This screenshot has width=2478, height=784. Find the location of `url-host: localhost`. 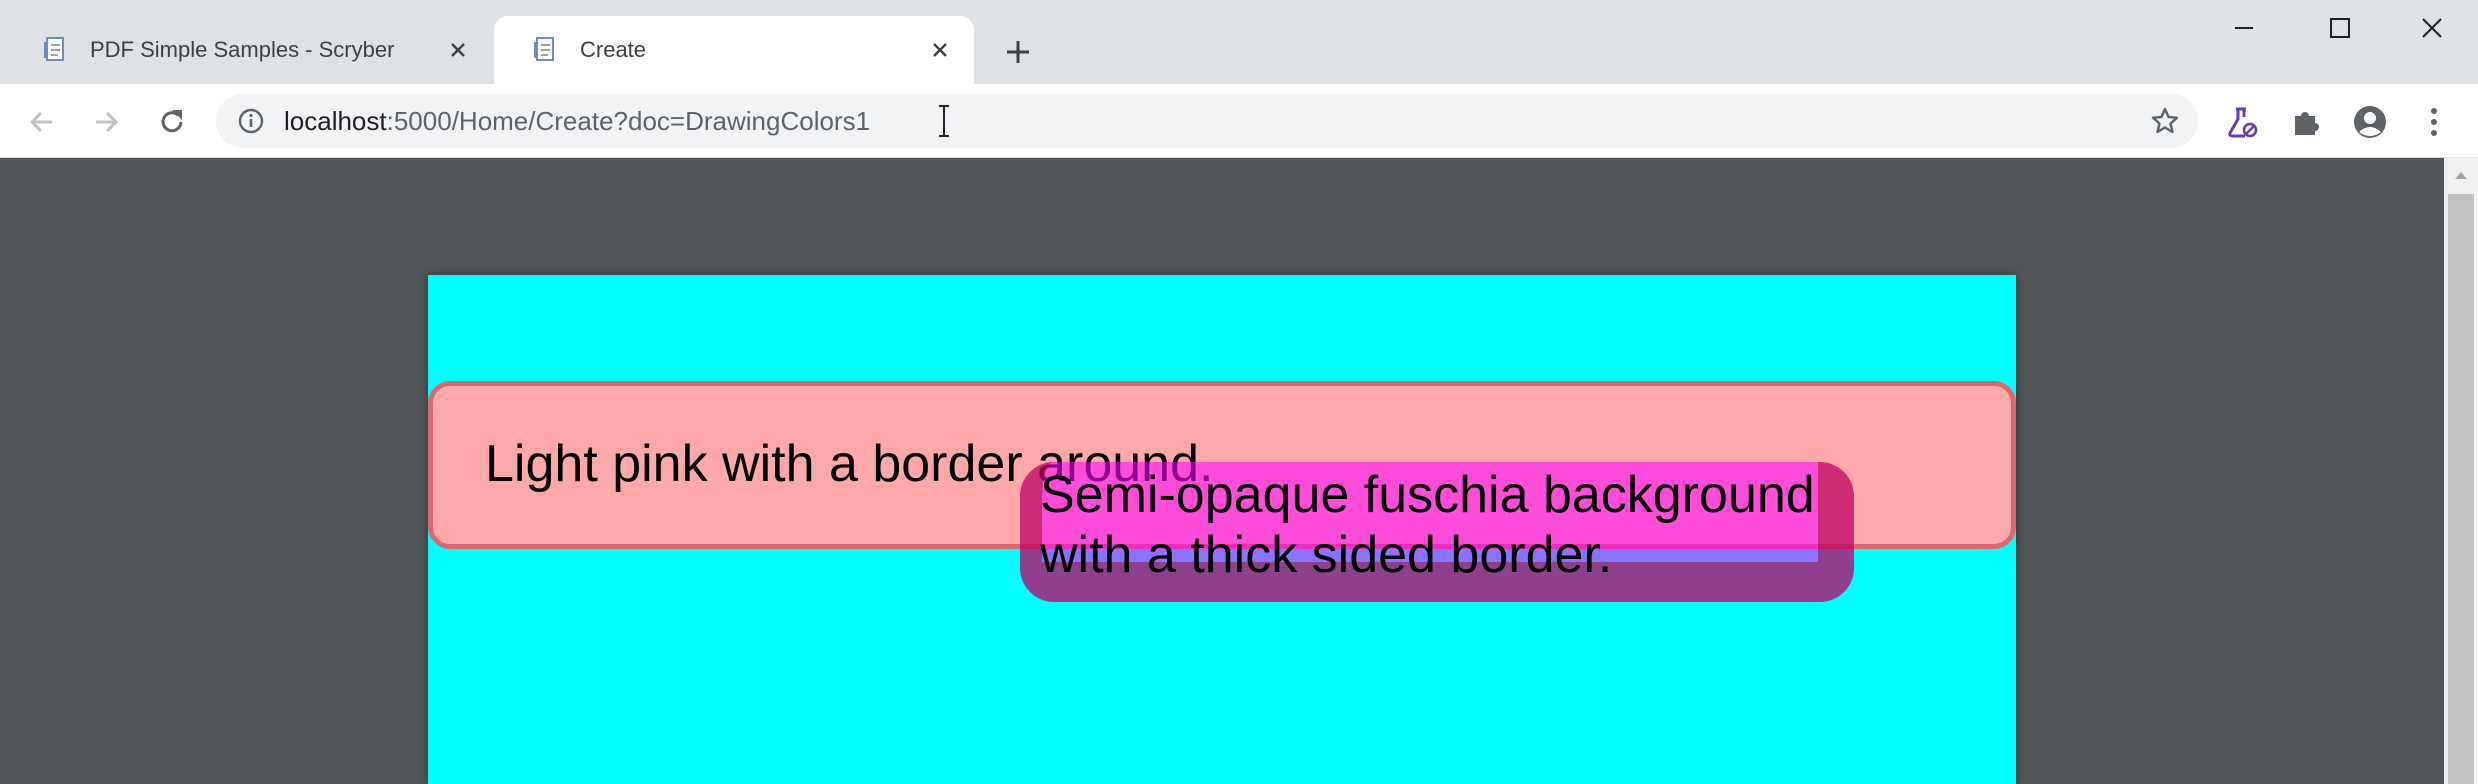

url-host: localhost is located at coordinates (335, 121).